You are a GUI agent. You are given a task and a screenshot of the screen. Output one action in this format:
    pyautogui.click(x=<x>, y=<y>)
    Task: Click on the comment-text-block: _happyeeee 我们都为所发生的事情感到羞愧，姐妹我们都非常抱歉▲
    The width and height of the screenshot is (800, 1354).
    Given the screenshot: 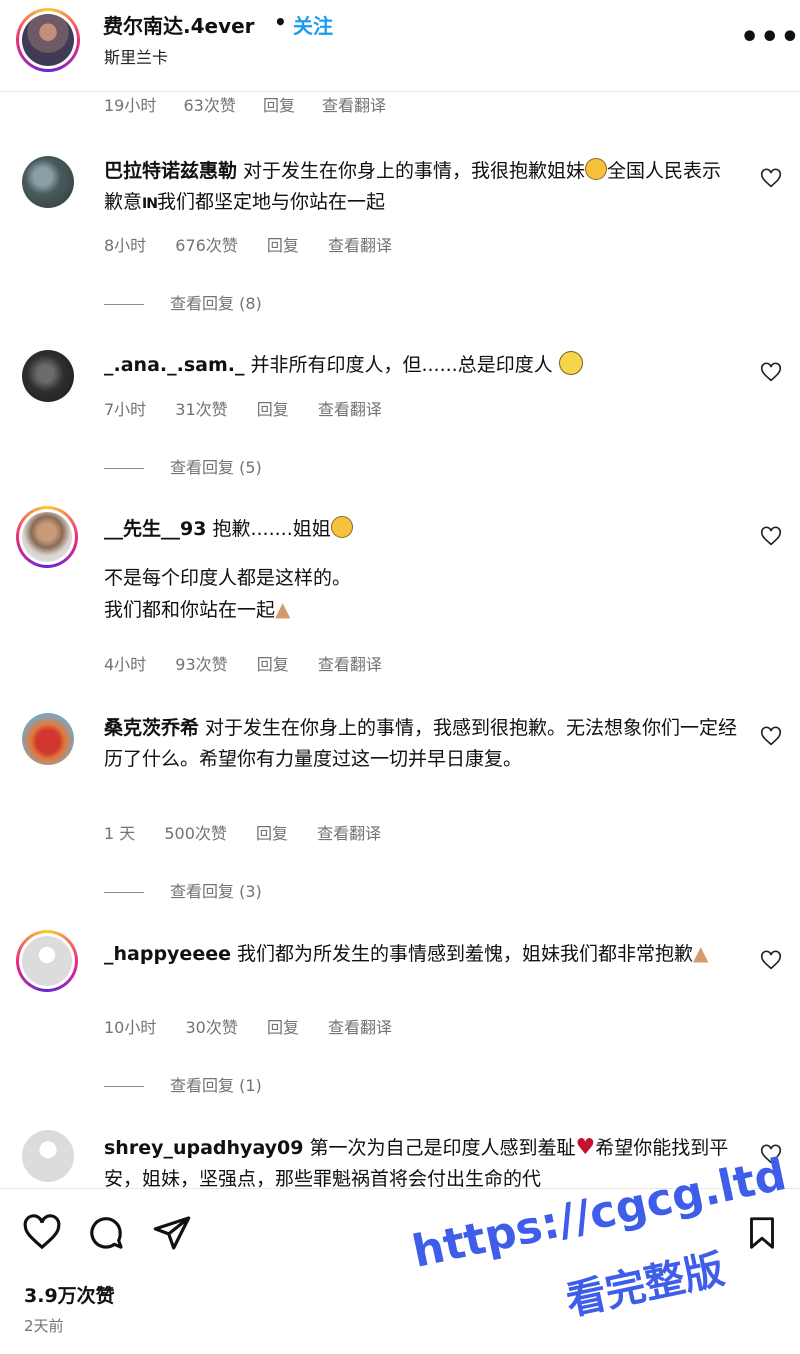 What is the action you would take?
    pyautogui.click(x=422, y=954)
    